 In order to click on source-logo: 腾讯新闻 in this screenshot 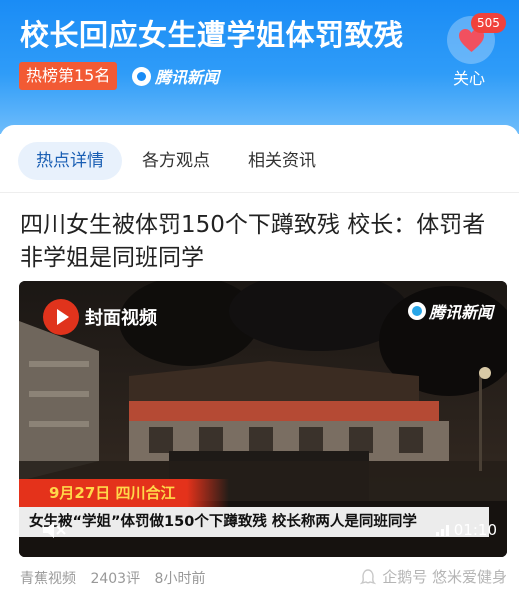, I will do `click(175, 76)`.